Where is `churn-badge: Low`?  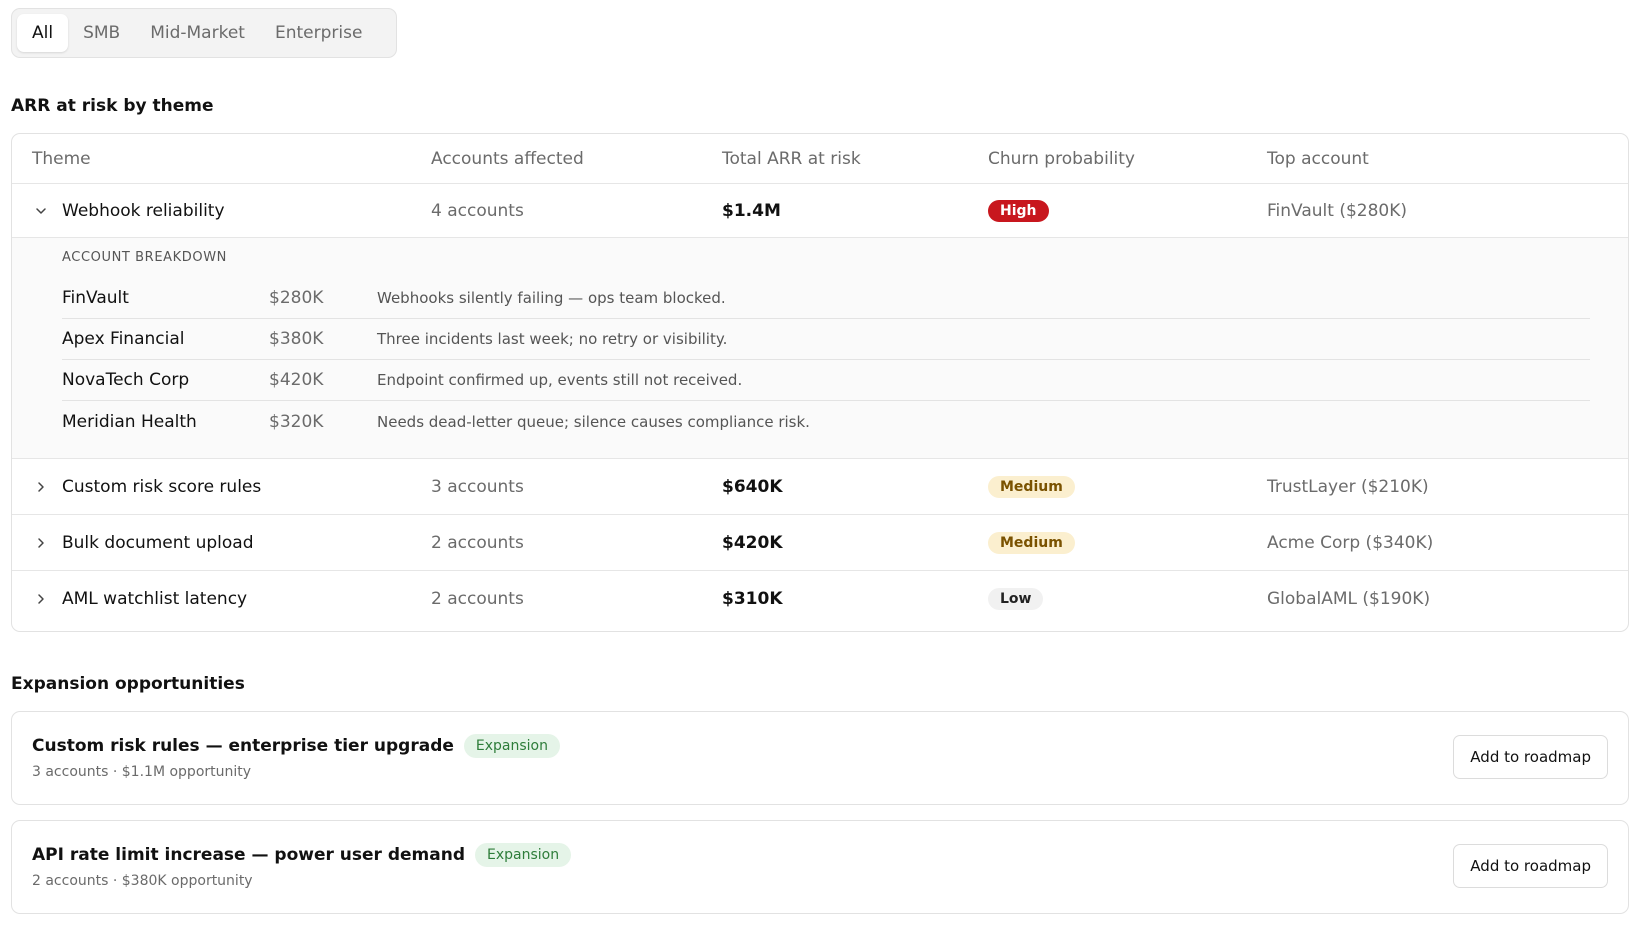 churn-badge: Low is located at coordinates (1016, 599).